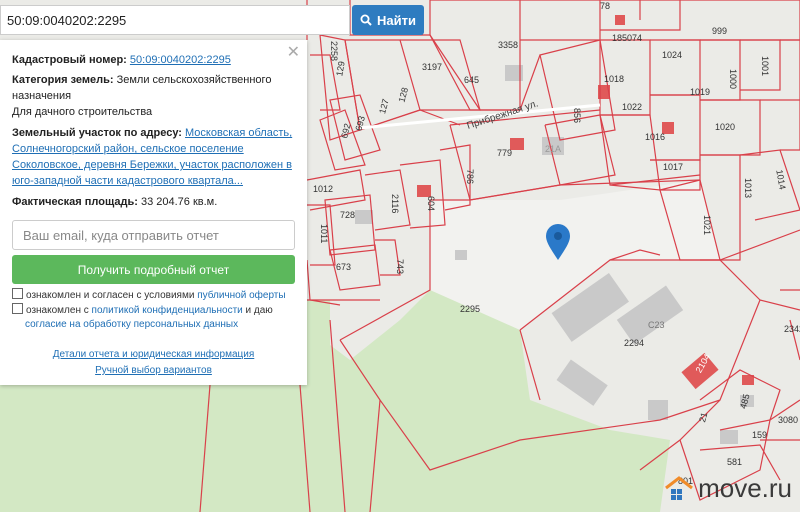 Image resolution: width=800 pixels, height=512 pixels. I want to click on parcel-label: 1000, so click(733, 79).